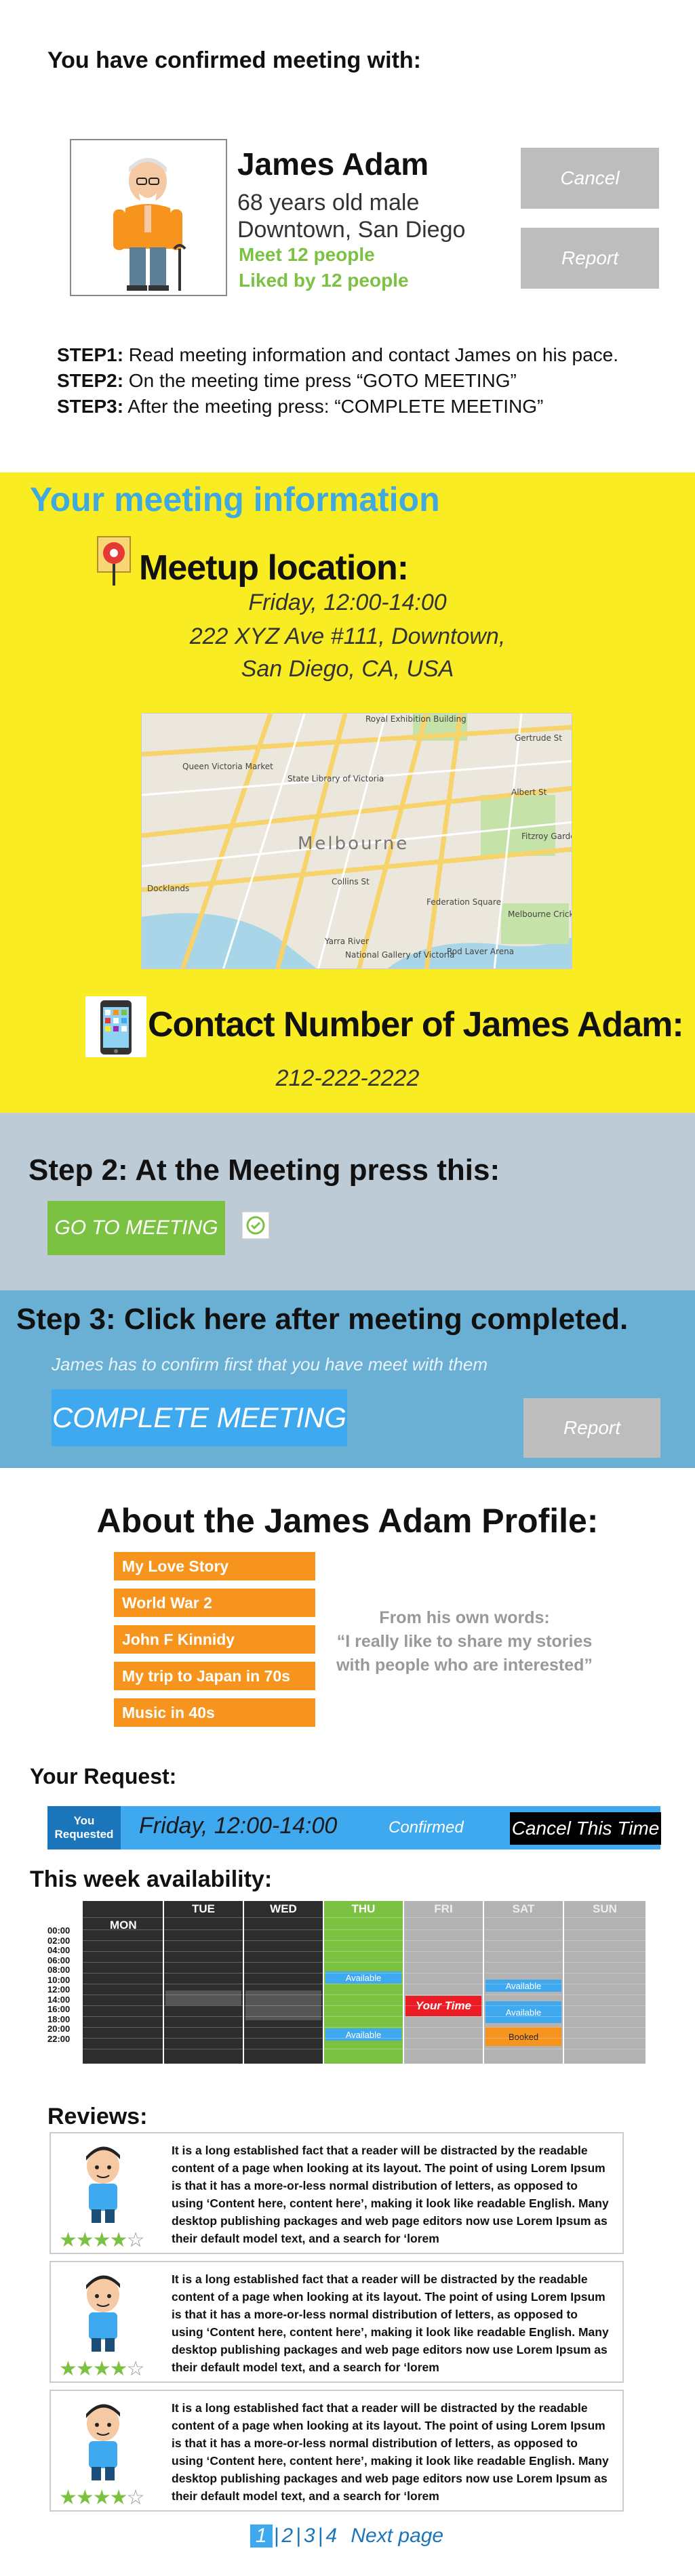  Describe the element at coordinates (605, 1908) in the screenshot. I see `day-label: SUN` at that location.